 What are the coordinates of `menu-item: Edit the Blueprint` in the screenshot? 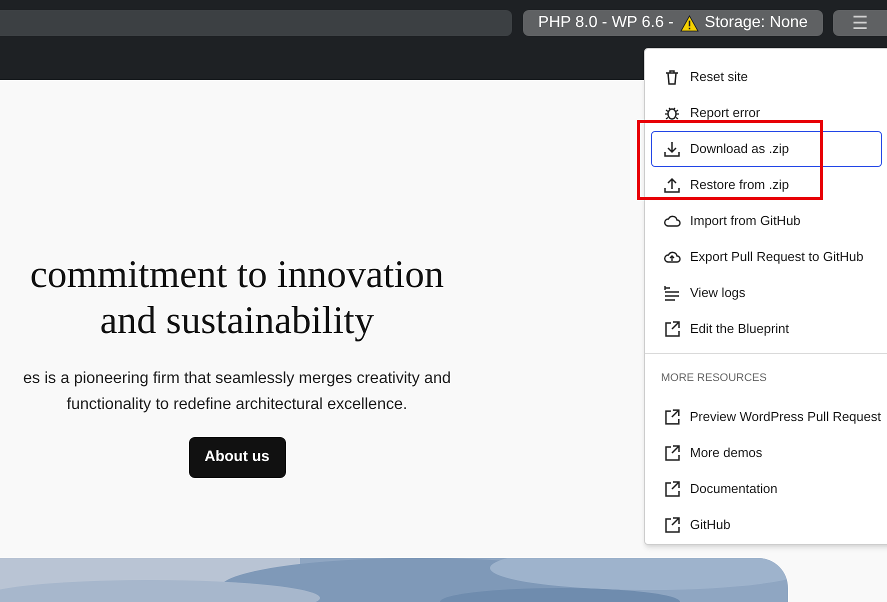 It's located at (766, 329).